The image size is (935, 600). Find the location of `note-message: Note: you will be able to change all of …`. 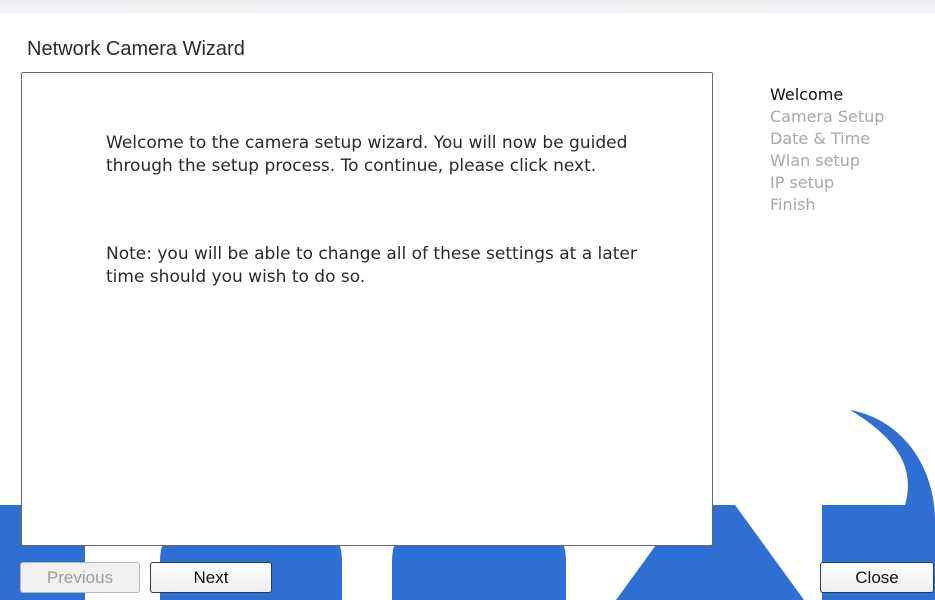

note-message: Note: you will be able to change all of … is located at coordinates (371, 265).